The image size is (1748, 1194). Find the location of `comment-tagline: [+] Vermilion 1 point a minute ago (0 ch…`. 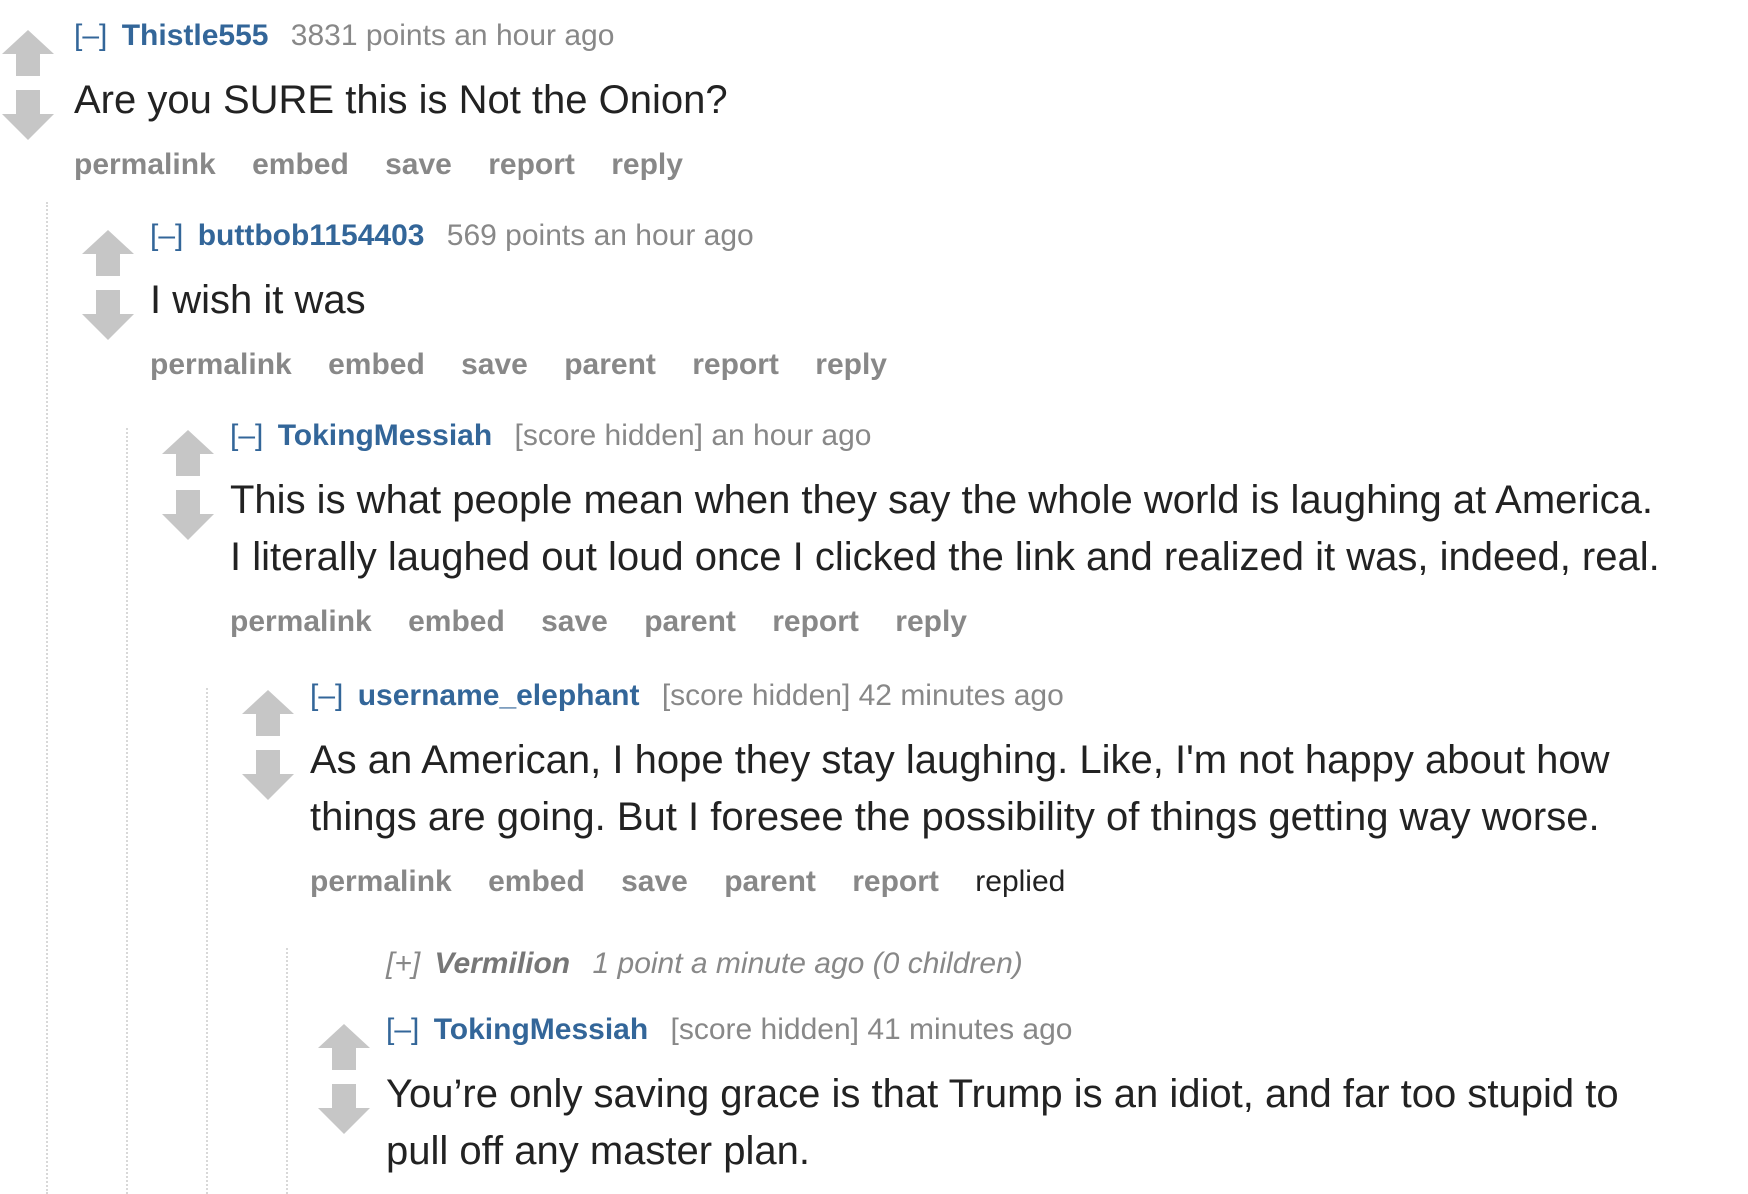

comment-tagline: [+] Vermilion 1 point a minute ago (0 ch… is located at coordinates (1061, 964).